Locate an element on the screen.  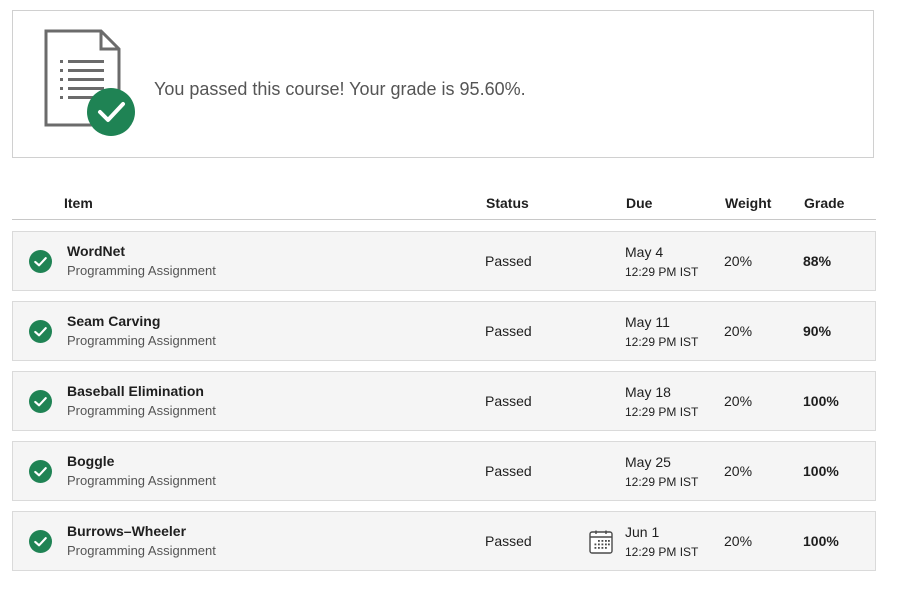
column-header-status: Status is located at coordinates (507, 203).